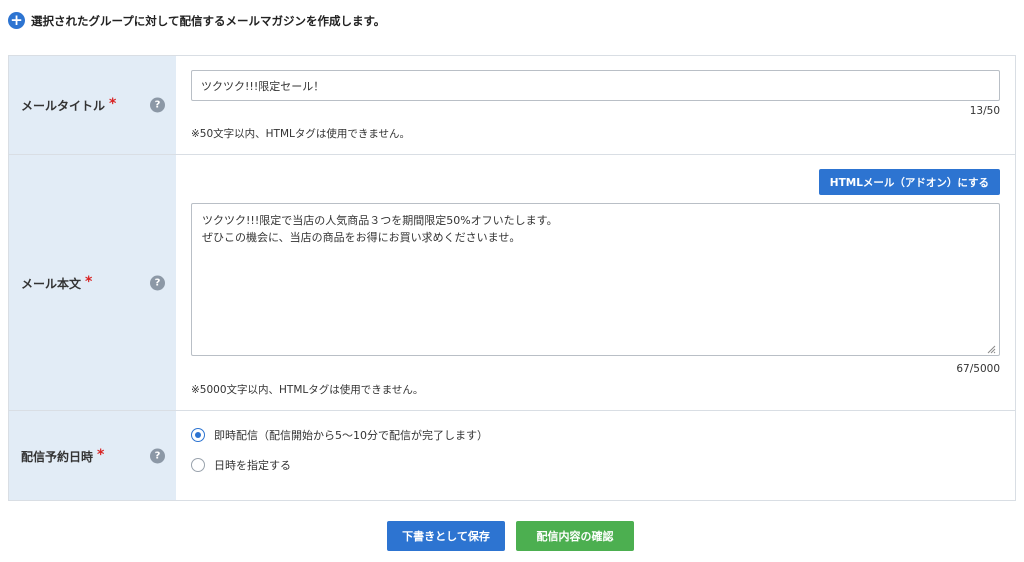 The image size is (1024, 562). What do you see at coordinates (575, 536) in the screenshot?
I see `confirm-delivery-button: 配信内容の確認` at bounding box center [575, 536].